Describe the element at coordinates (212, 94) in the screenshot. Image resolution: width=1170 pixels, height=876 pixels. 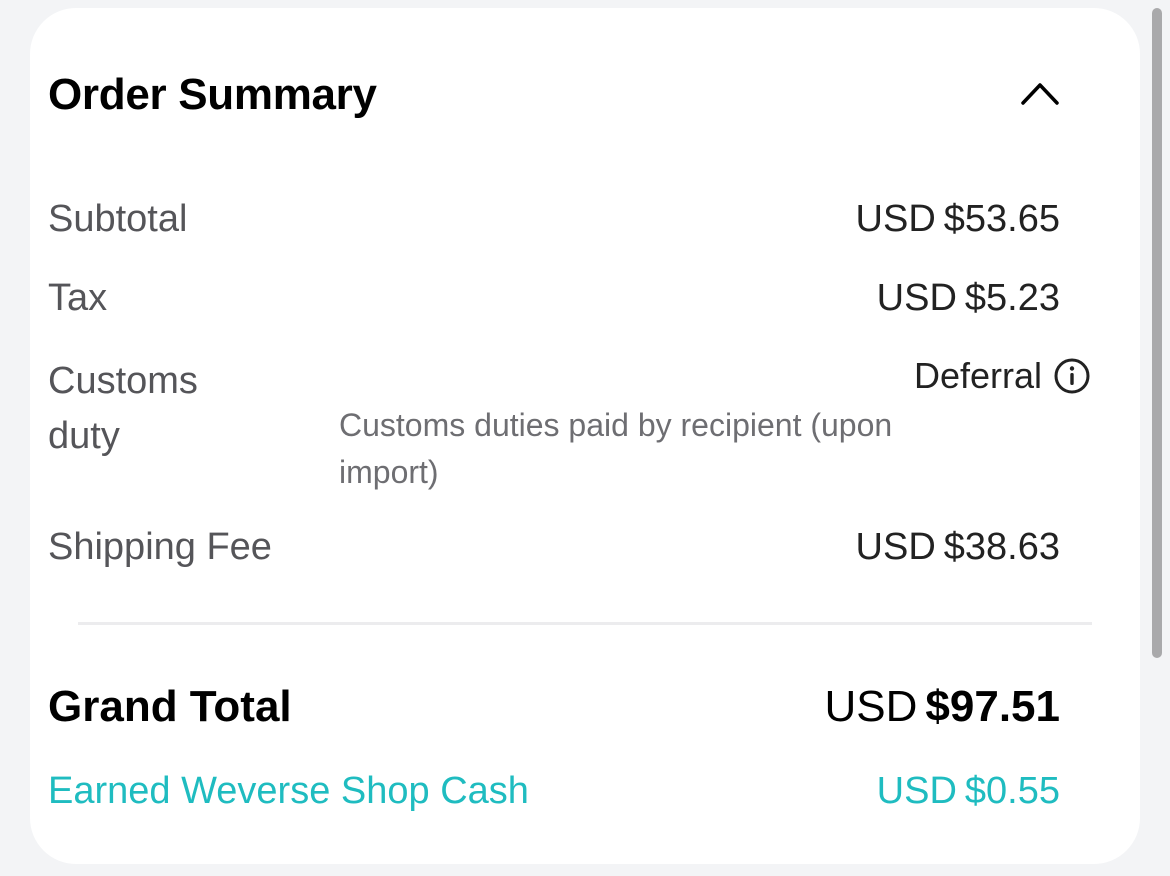
I see `order-summary-title: Order Summary` at that location.